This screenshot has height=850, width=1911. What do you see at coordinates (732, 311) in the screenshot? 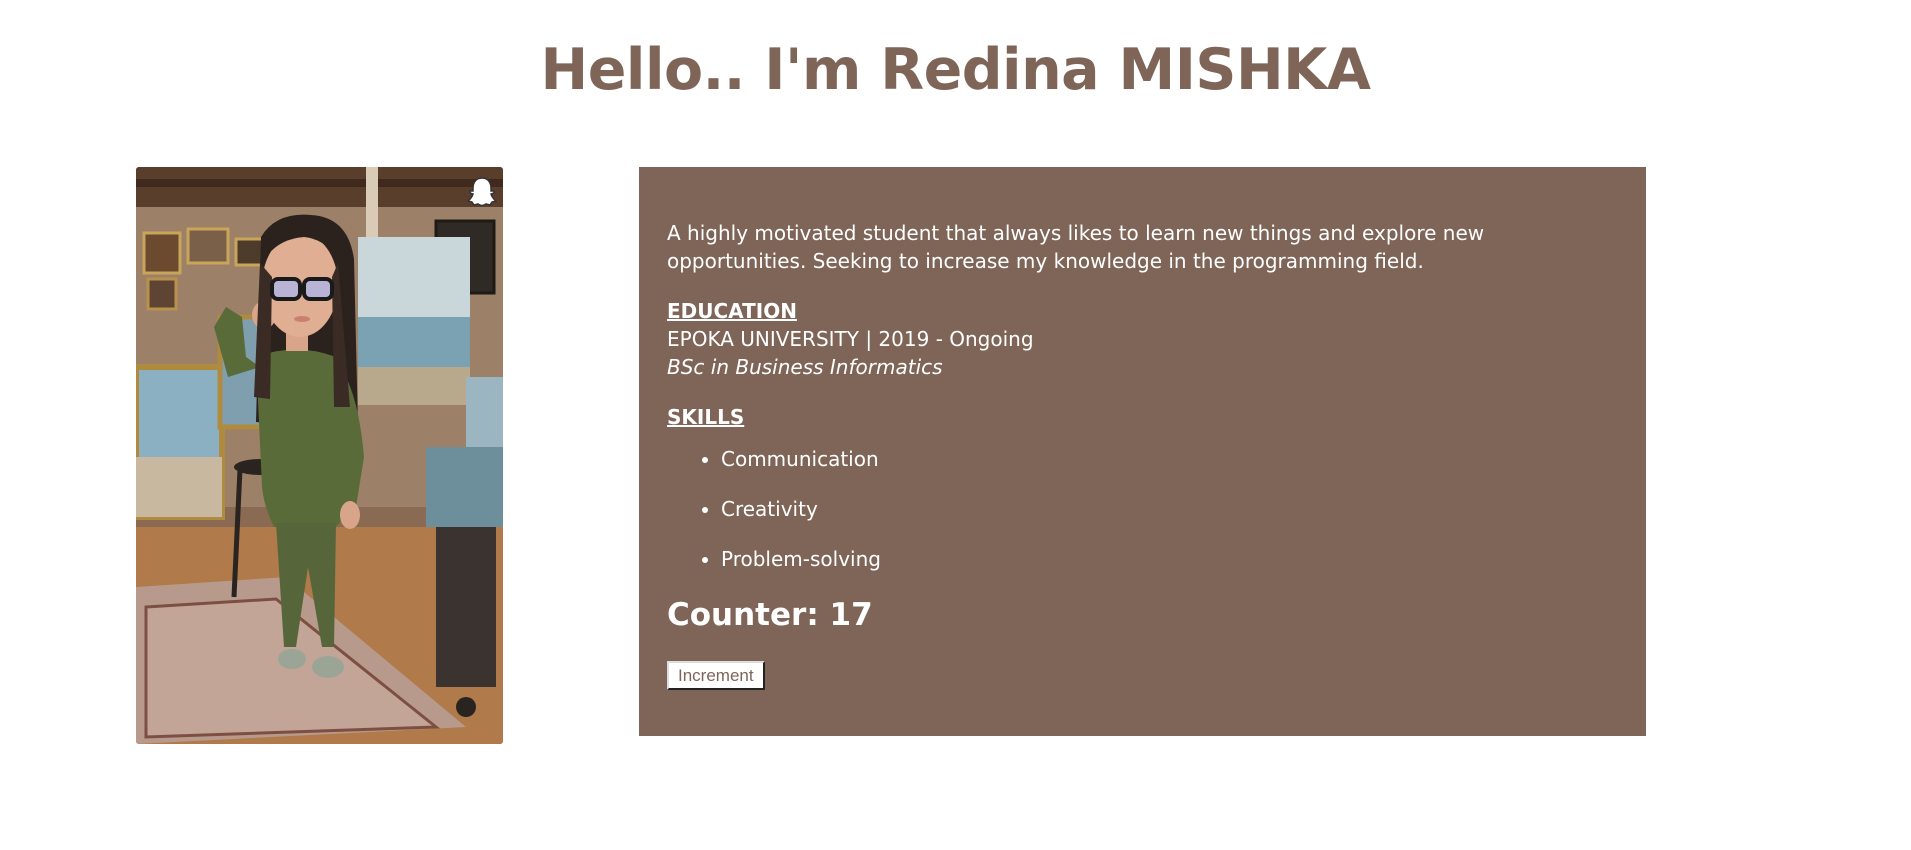
I see `education-heading: EDUCATION` at bounding box center [732, 311].